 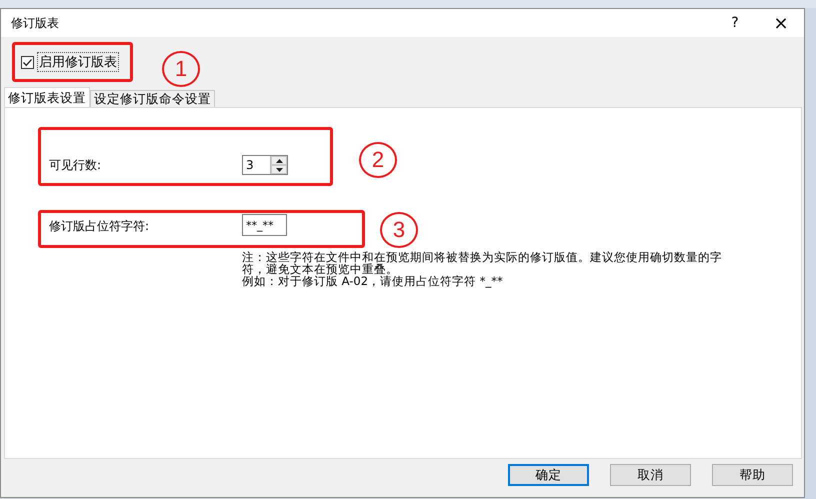 What do you see at coordinates (650, 475) in the screenshot?
I see `dialog-button: 取消` at bounding box center [650, 475].